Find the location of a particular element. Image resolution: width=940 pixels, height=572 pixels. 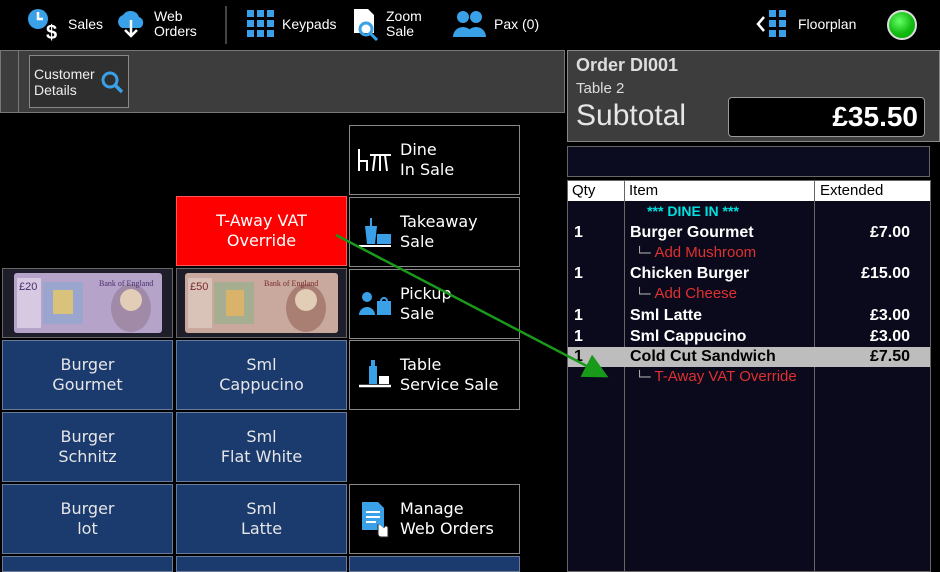

connection-status-indicator is located at coordinates (902, 25).